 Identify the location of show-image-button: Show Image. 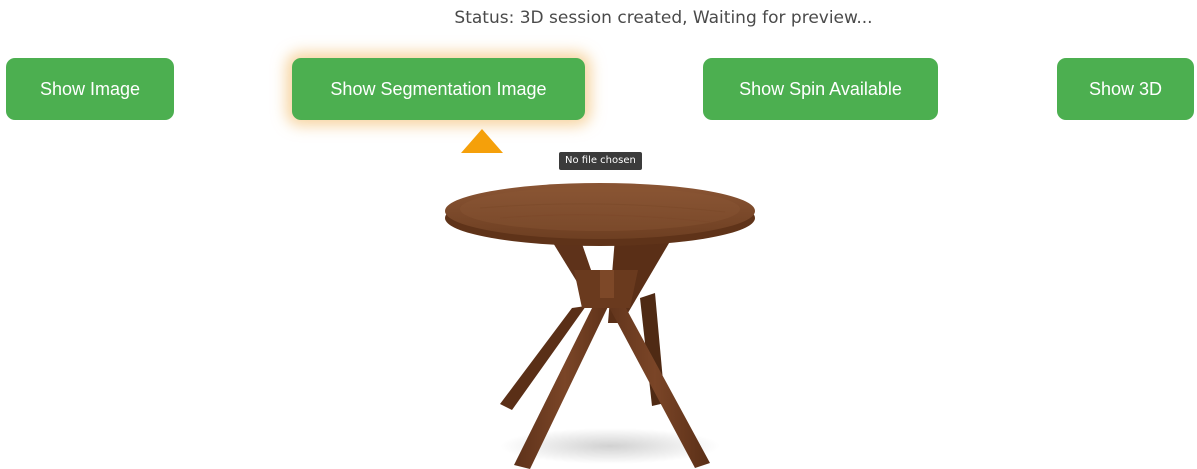
(90, 89).